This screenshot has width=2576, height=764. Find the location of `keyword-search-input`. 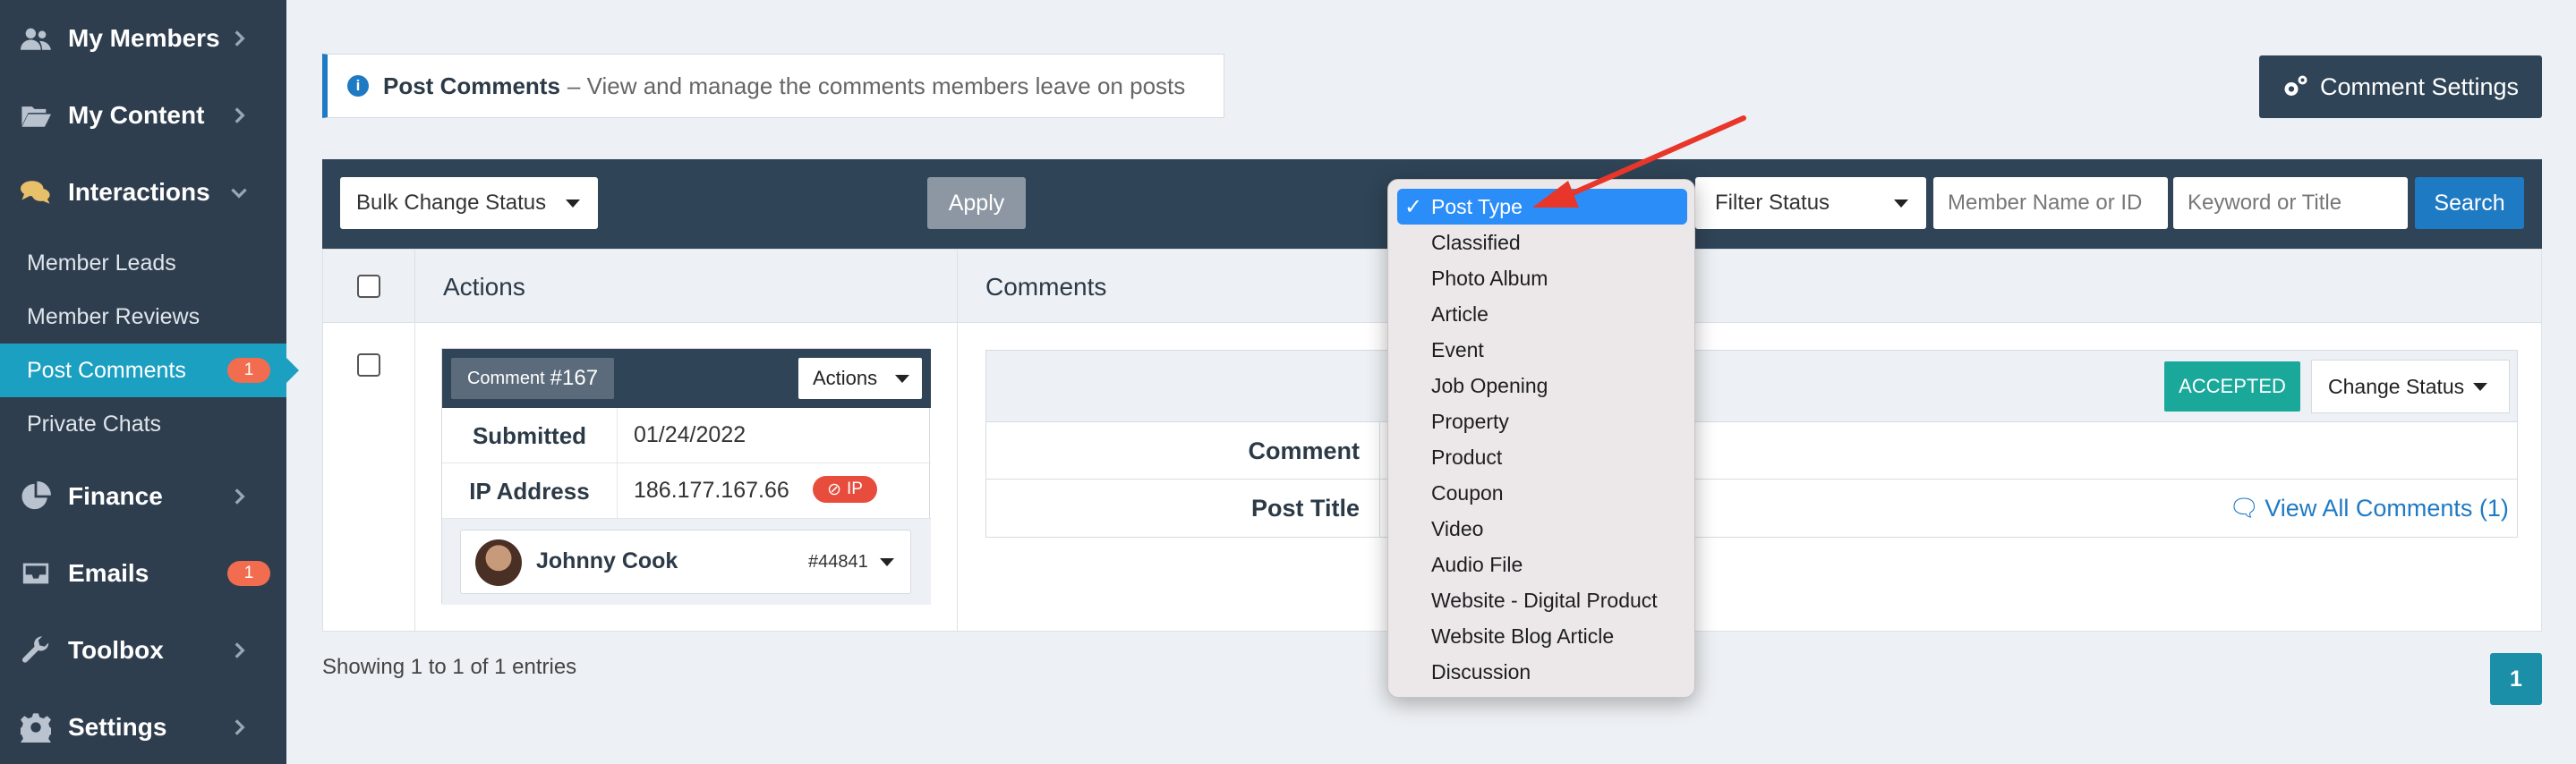

keyword-search-input is located at coordinates (2290, 203).